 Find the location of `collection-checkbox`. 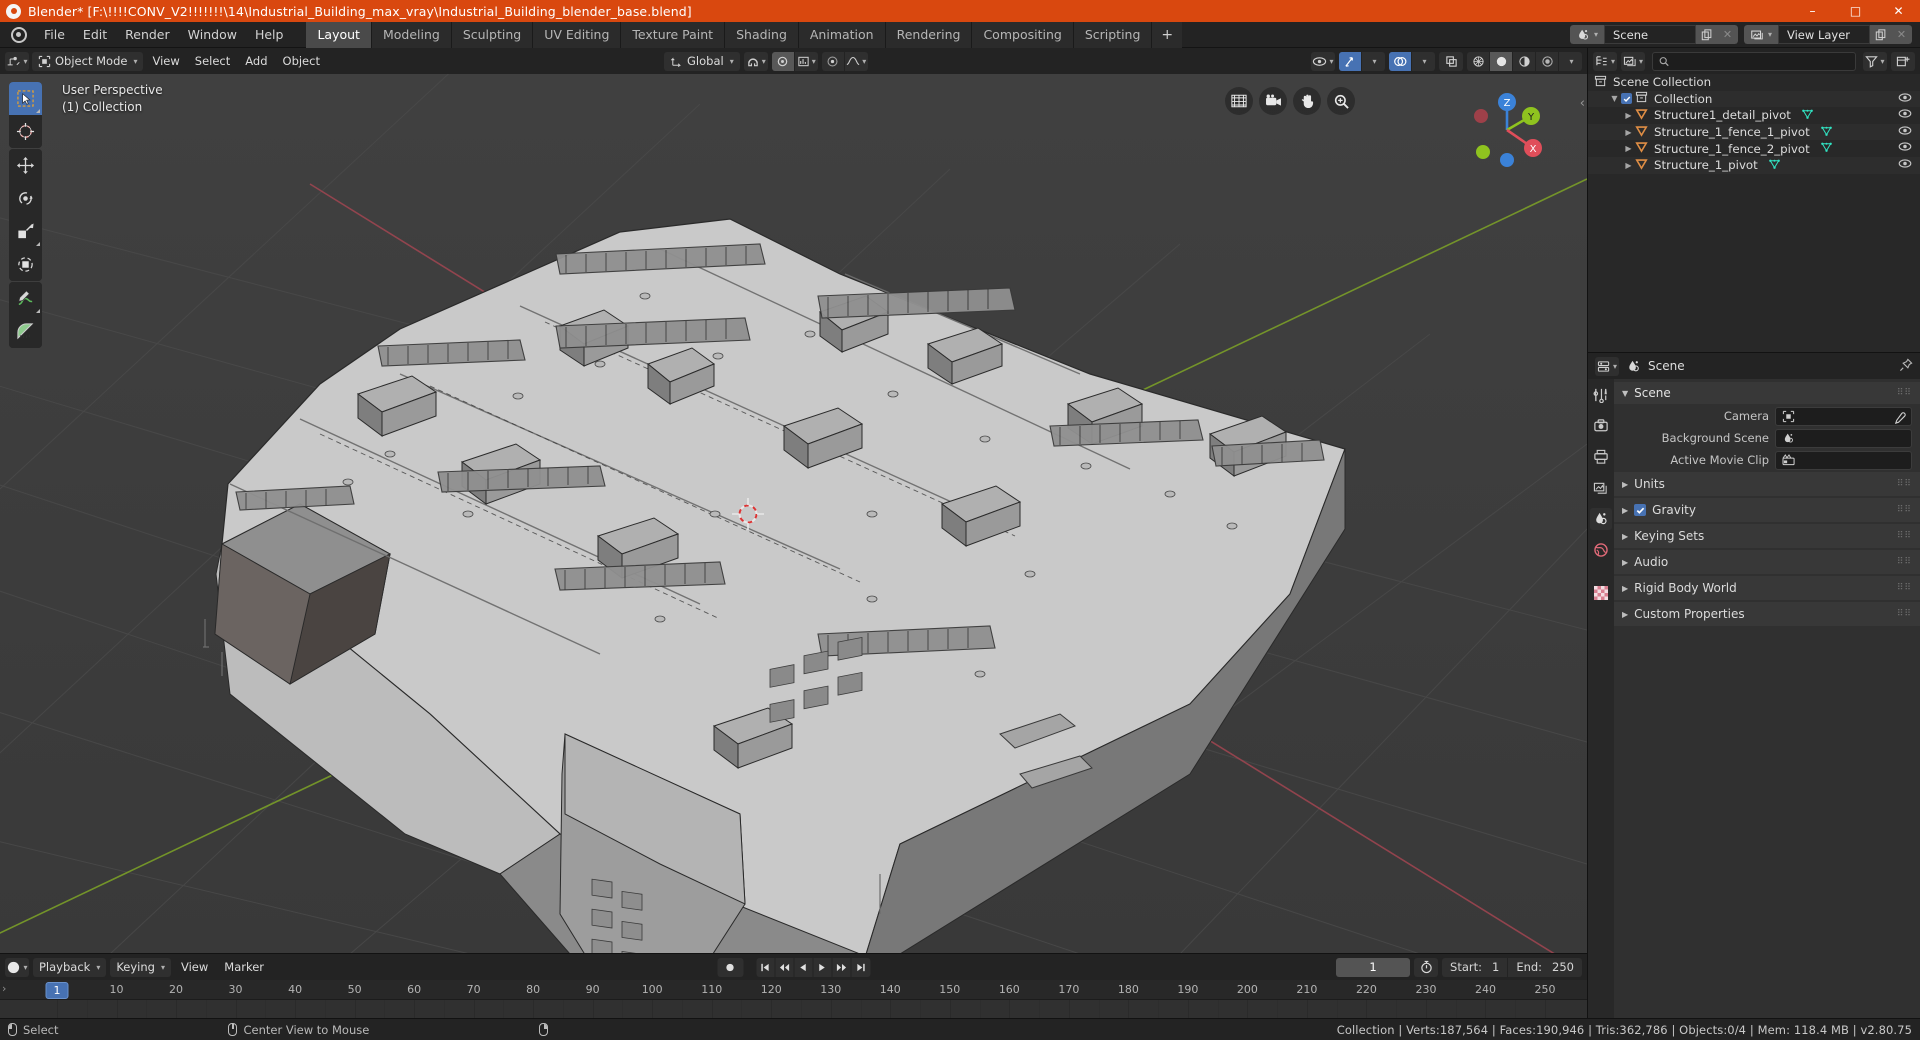

collection-checkbox is located at coordinates (1626, 99).